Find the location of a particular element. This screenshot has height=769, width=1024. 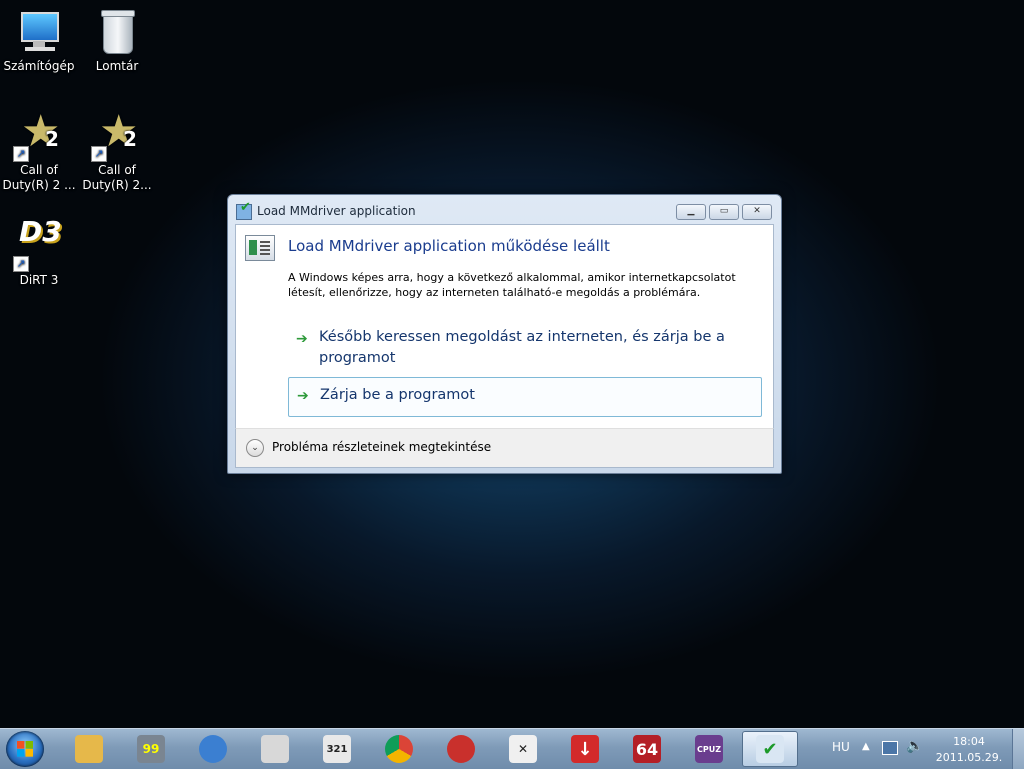

problem-reporting-icon: ✔ is located at coordinates (770, 749).